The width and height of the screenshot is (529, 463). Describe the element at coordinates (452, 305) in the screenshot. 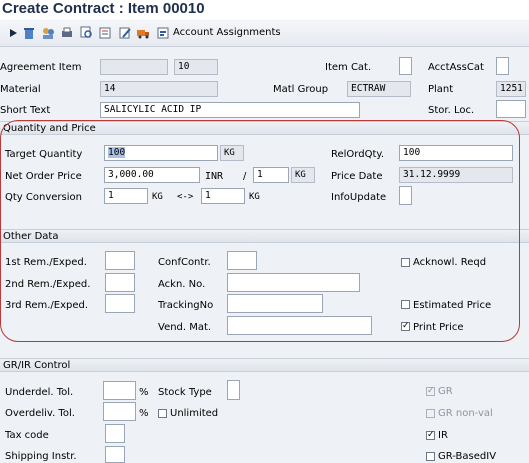

I see `estimated-price-label: Estimated Price` at that location.